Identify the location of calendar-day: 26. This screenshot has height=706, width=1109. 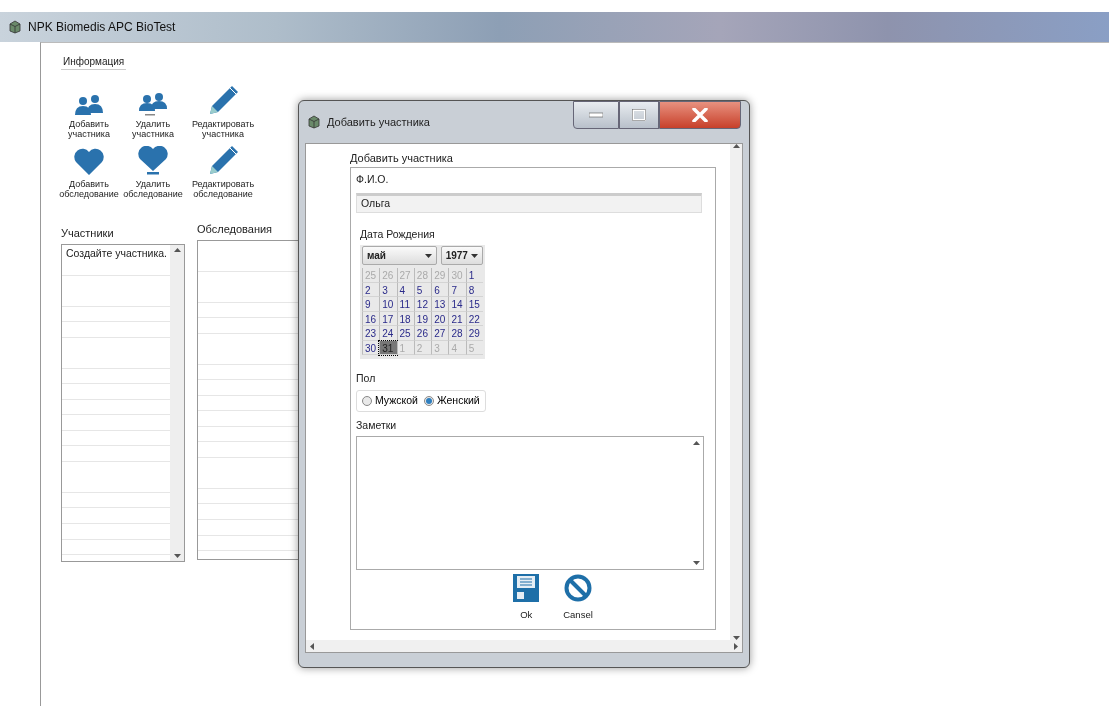
(422, 333).